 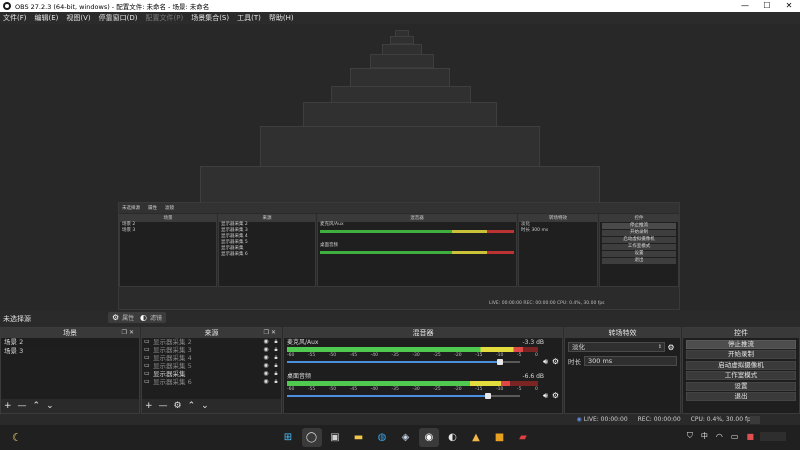 I want to click on windows-taskbar: ☾ ⊞ ◯ ▣ ▬ ◍ ◈ ◉ ◐ ▲ ■ ▰ ⛉ 中 ◠ ▭ ■, so click(x=400, y=437).